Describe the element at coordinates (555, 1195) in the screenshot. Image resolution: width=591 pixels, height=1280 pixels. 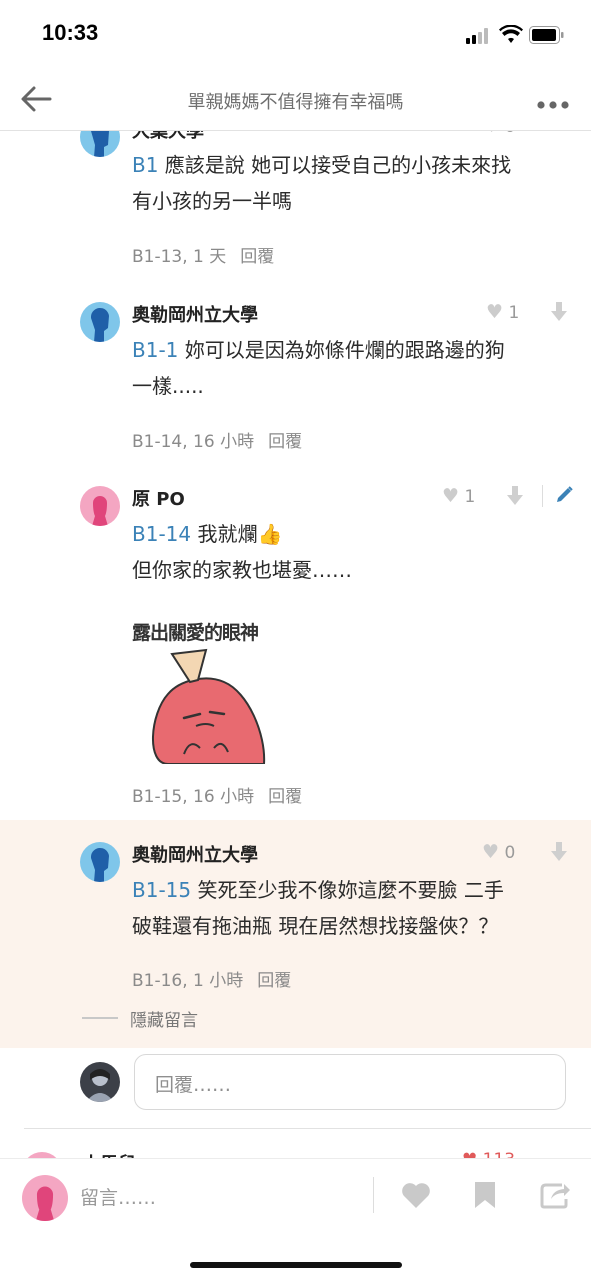
I see `share-icon` at that location.